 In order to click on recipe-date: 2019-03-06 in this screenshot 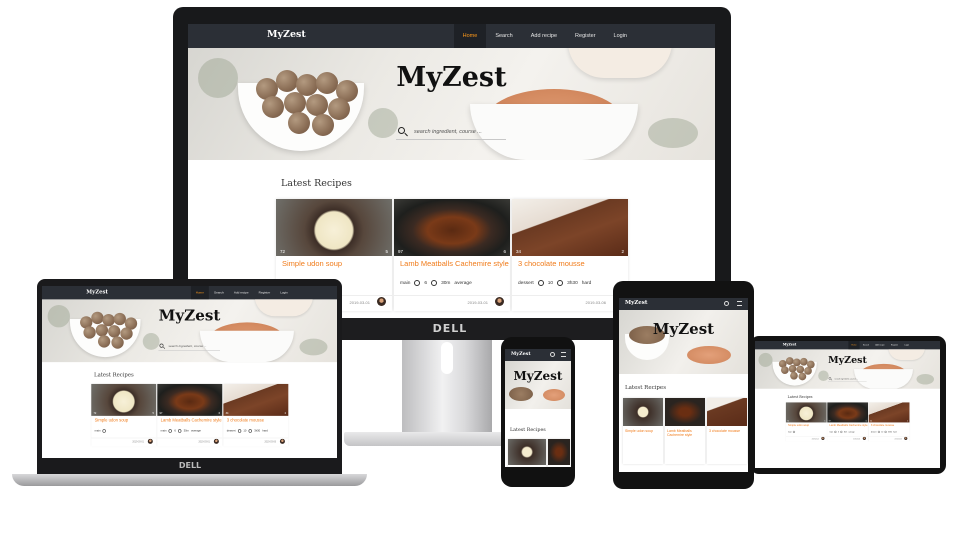, I will do `click(595, 302)`.